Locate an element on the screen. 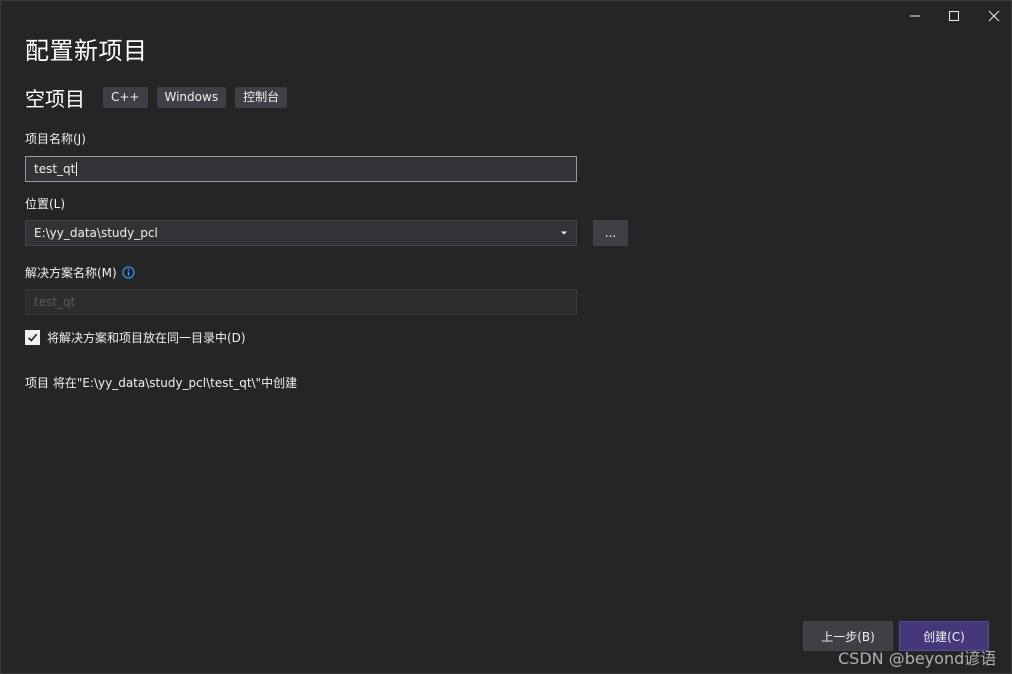  project-name-label: 项目名称(J) is located at coordinates (55, 139).